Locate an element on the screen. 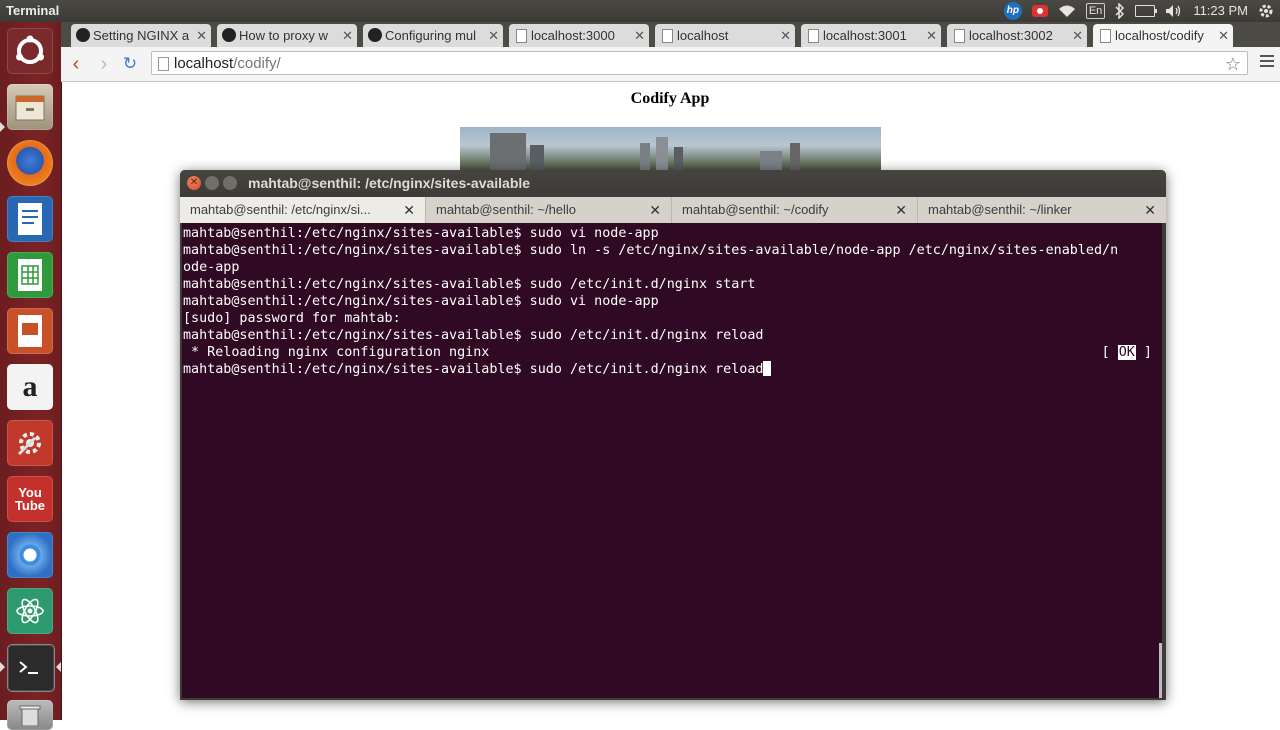 The width and height of the screenshot is (1280, 730). browser-tab: localhost:3001 ✕ is located at coordinates (871, 35).